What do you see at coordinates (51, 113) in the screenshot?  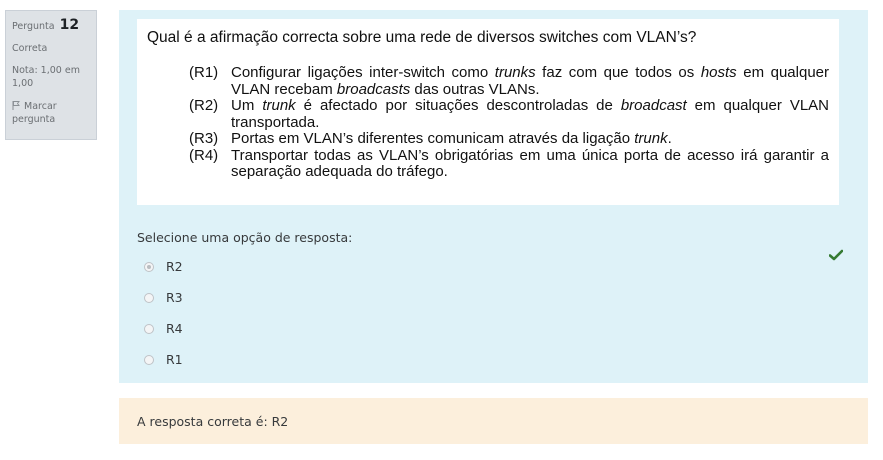 I see `flag-question-link: Marcar pergunta` at bounding box center [51, 113].